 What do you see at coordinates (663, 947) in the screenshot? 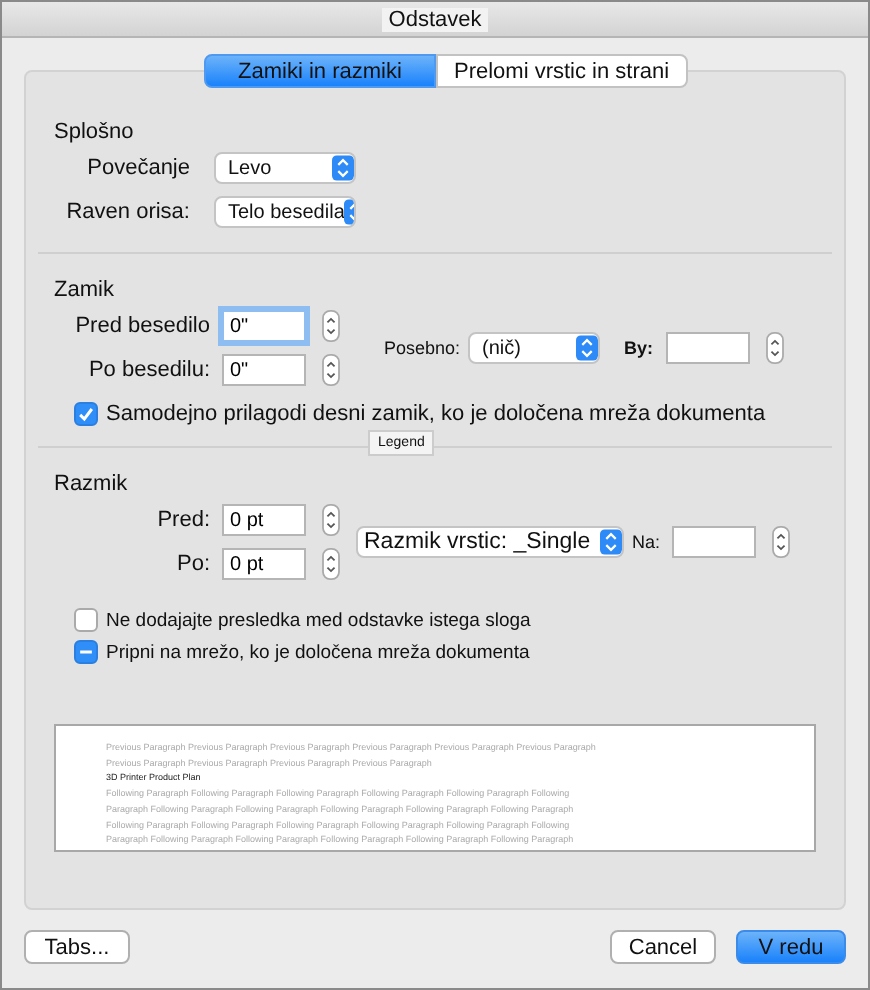
I see `dialog-button: Cancel` at bounding box center [663, 947].